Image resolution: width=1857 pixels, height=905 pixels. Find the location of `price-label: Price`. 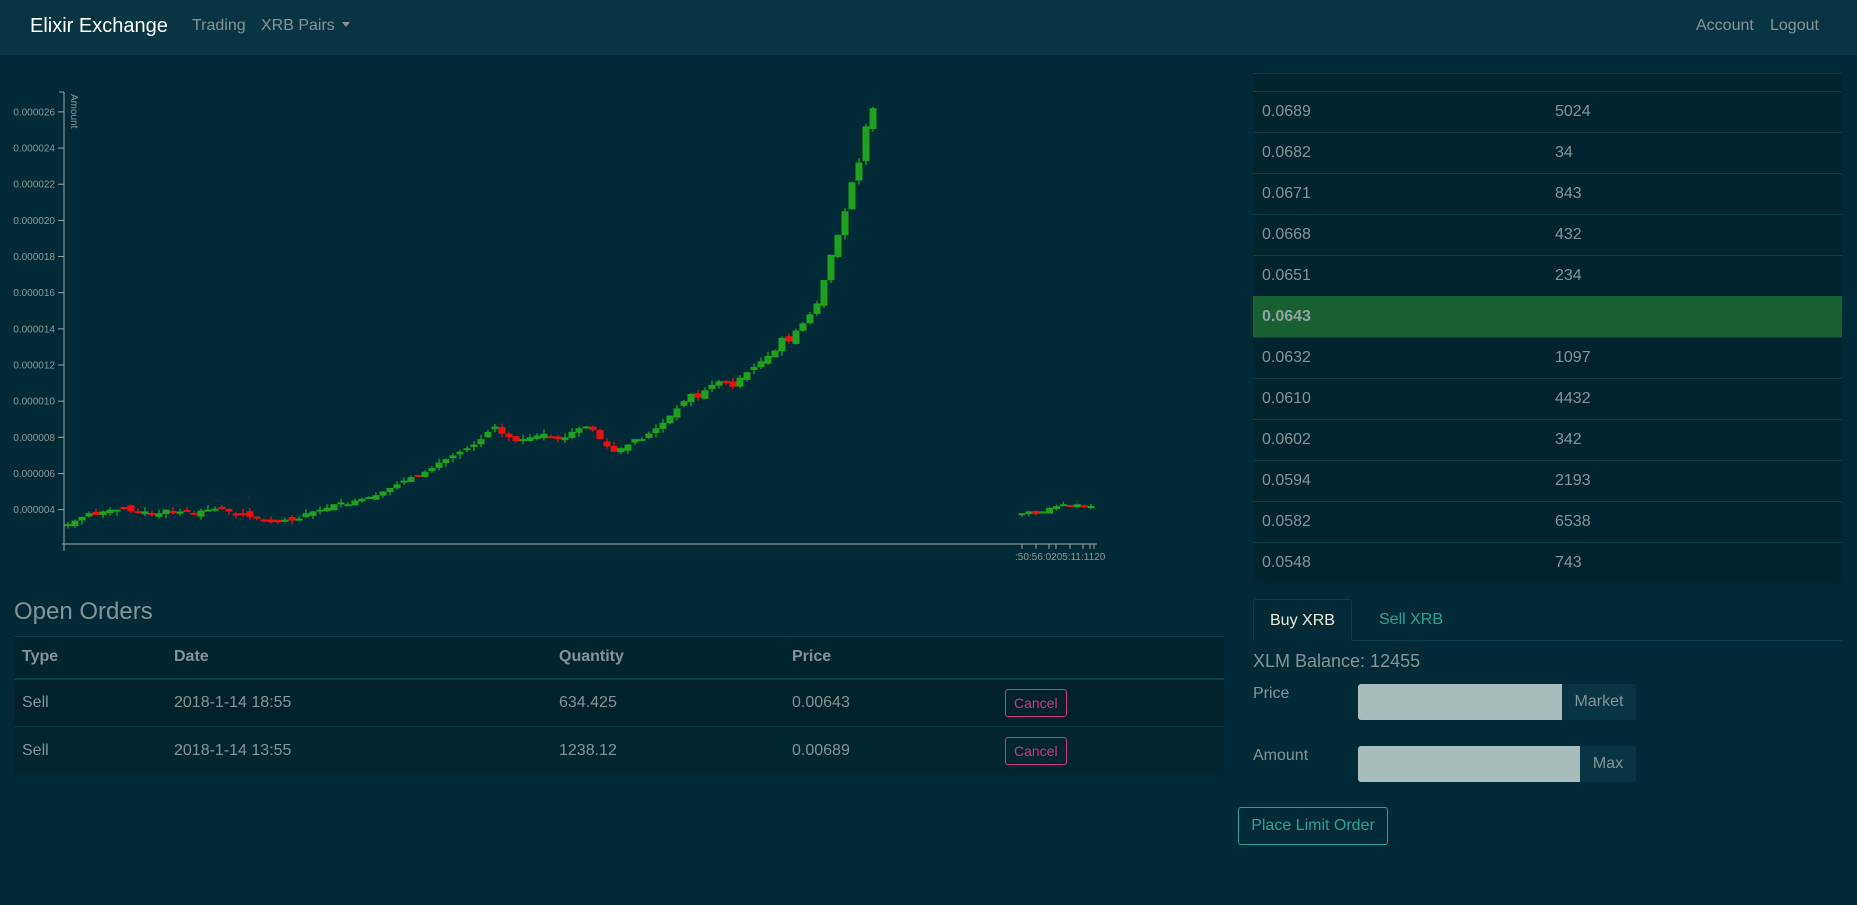

price-label: Price is located at coordinates (1271, 693).